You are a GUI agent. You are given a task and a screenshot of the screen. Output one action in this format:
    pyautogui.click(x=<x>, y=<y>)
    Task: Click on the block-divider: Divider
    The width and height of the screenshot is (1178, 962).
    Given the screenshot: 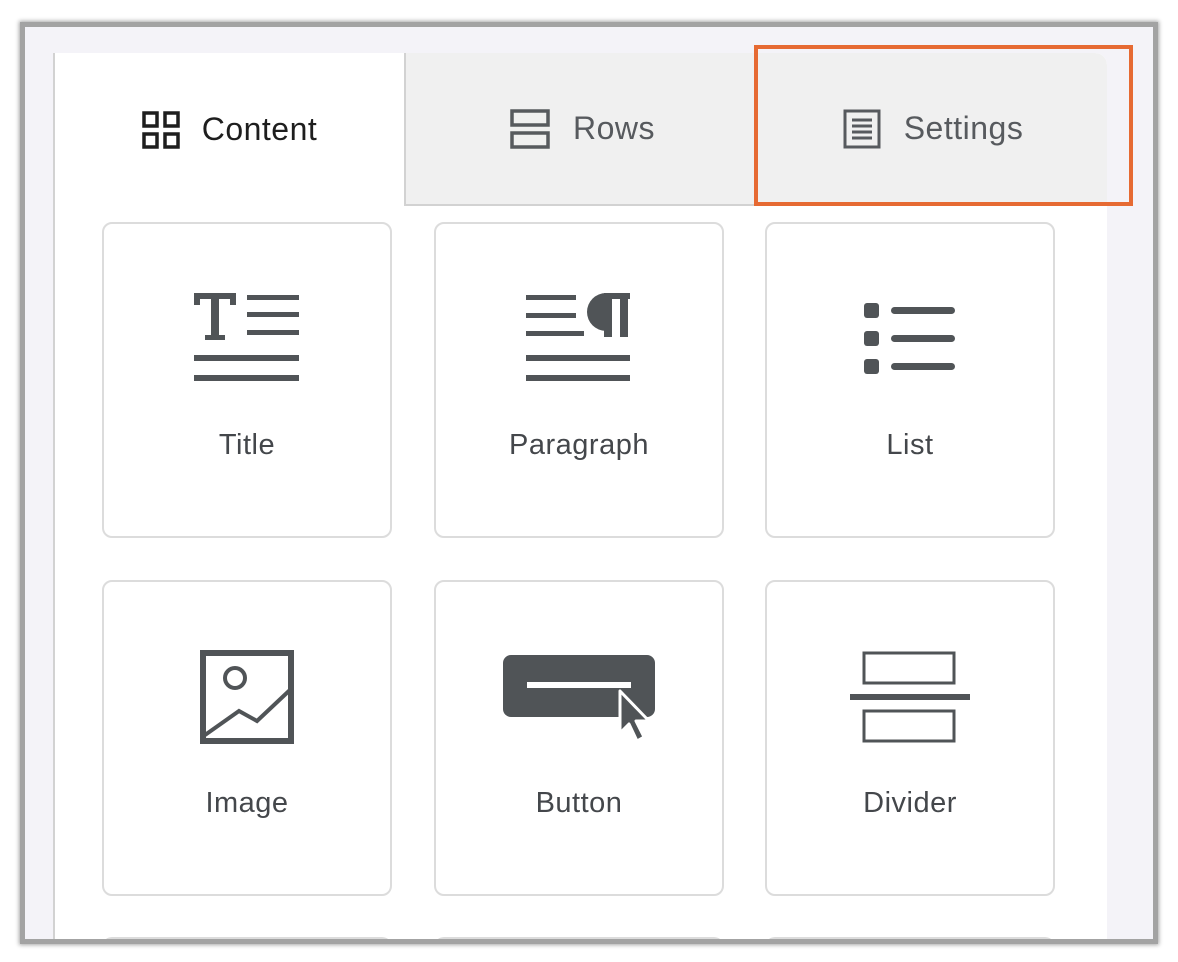 What is the action you would take?
    pyautogui.click(x=910, y=738)
    